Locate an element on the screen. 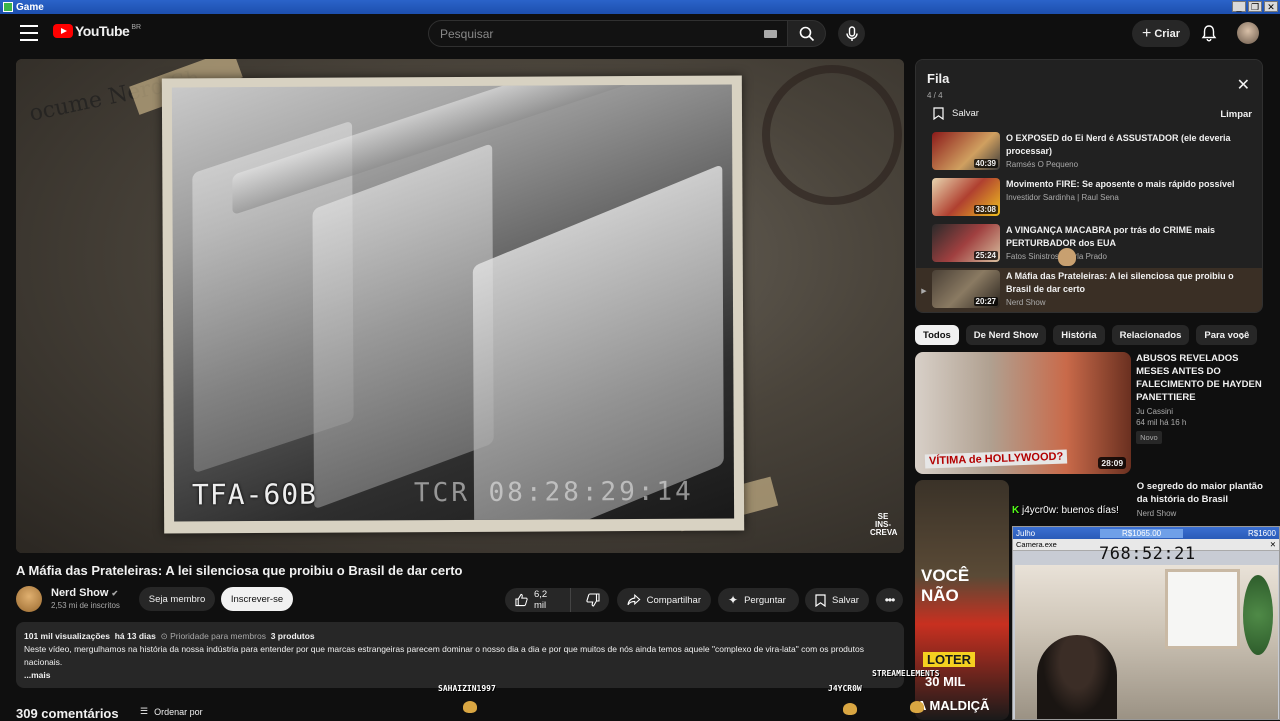 The image size is (1280, 721). chip-all: Todos is located at coordinates (937, 335).